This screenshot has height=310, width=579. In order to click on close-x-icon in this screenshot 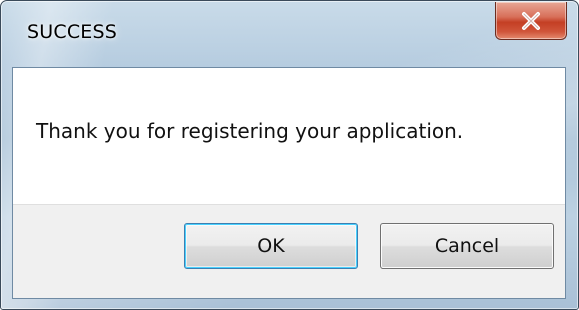, I will do `click(531, 20)`.